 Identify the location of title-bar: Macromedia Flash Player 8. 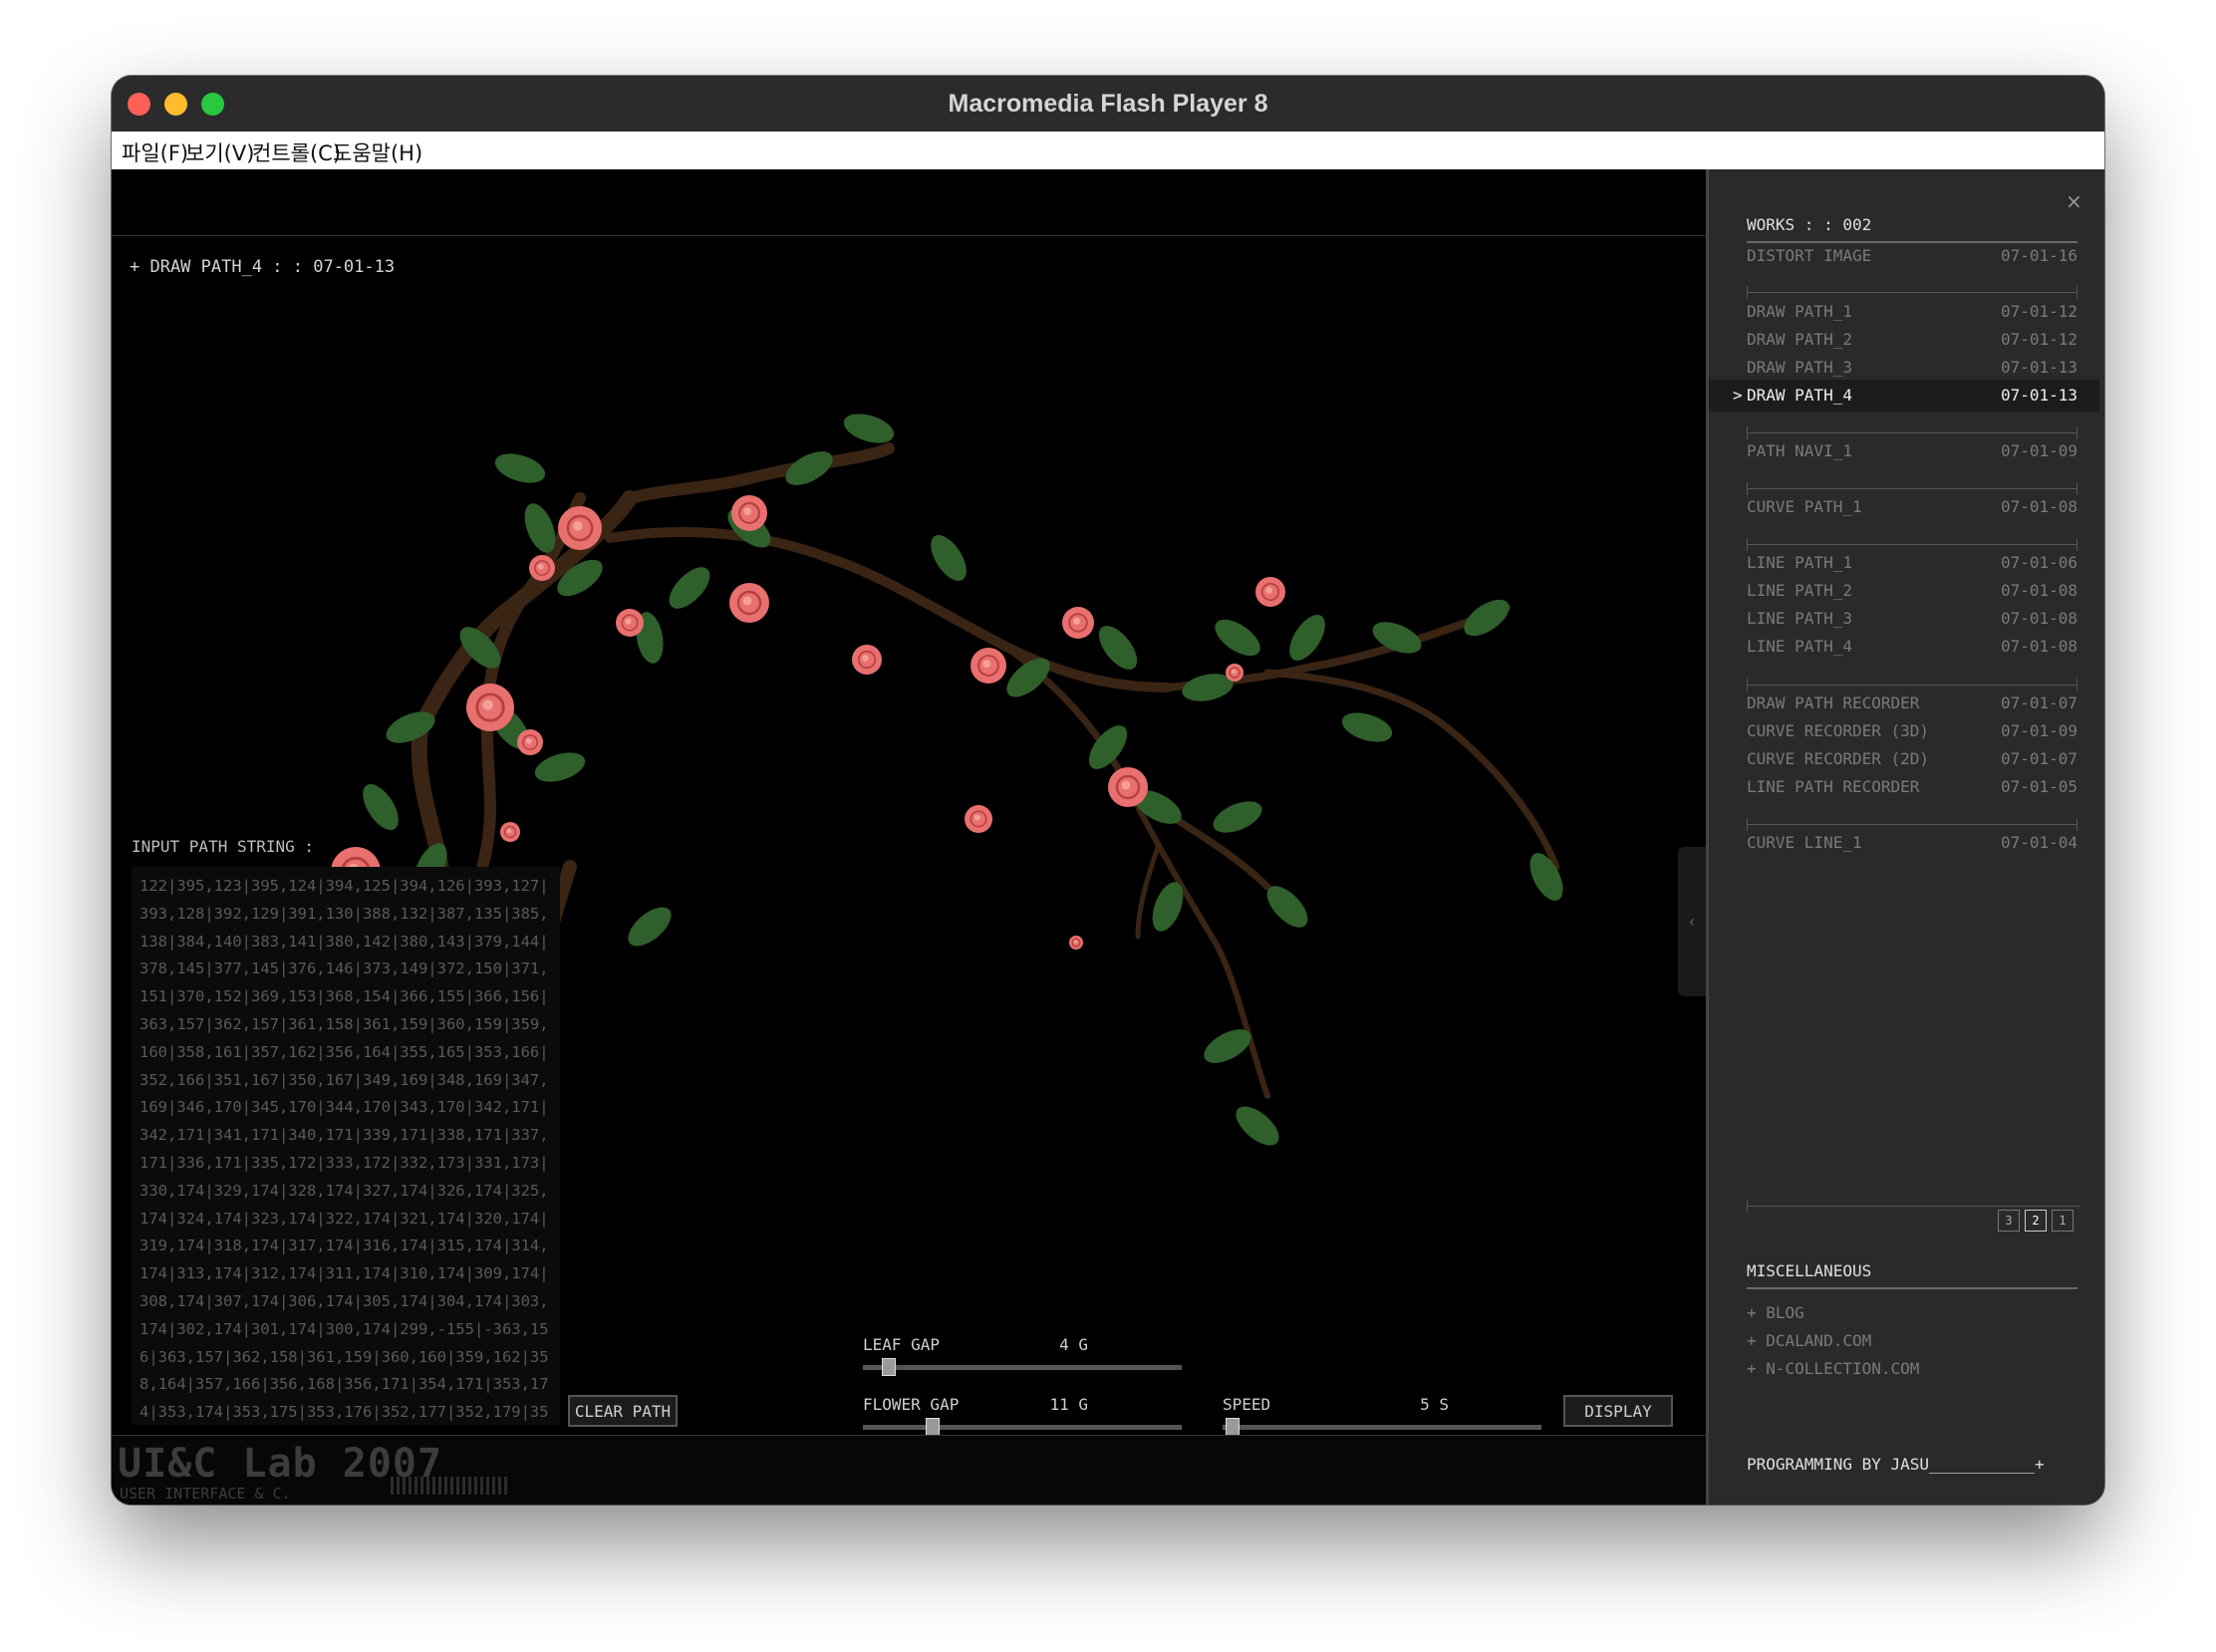
(1108, 104).